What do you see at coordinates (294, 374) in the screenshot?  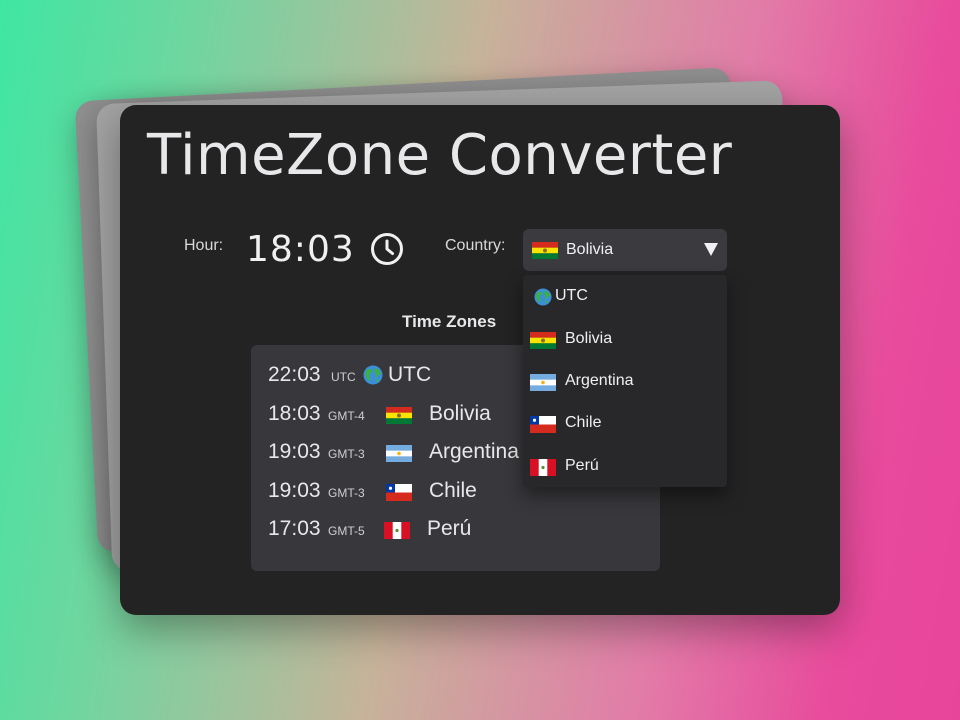 I see `zone-time: 22:03` at bounding box center [294, 374].